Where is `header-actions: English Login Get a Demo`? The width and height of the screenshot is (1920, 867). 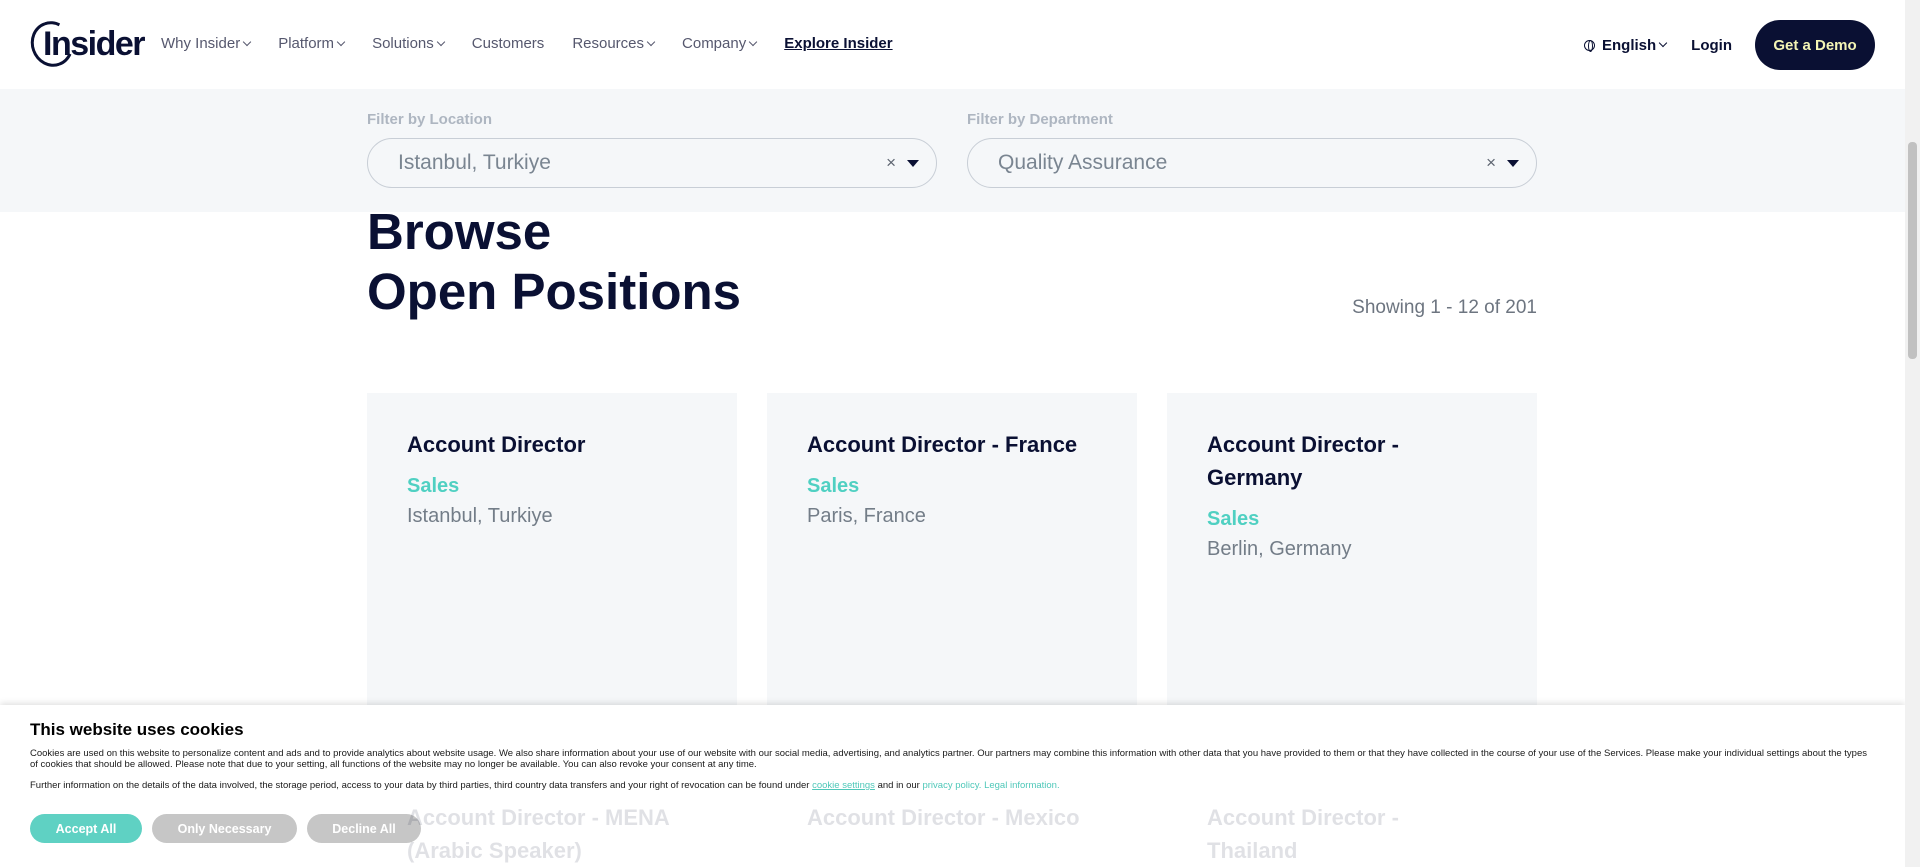 header-actions: English Login Get a Demo is located at coordinates (1729, 45).